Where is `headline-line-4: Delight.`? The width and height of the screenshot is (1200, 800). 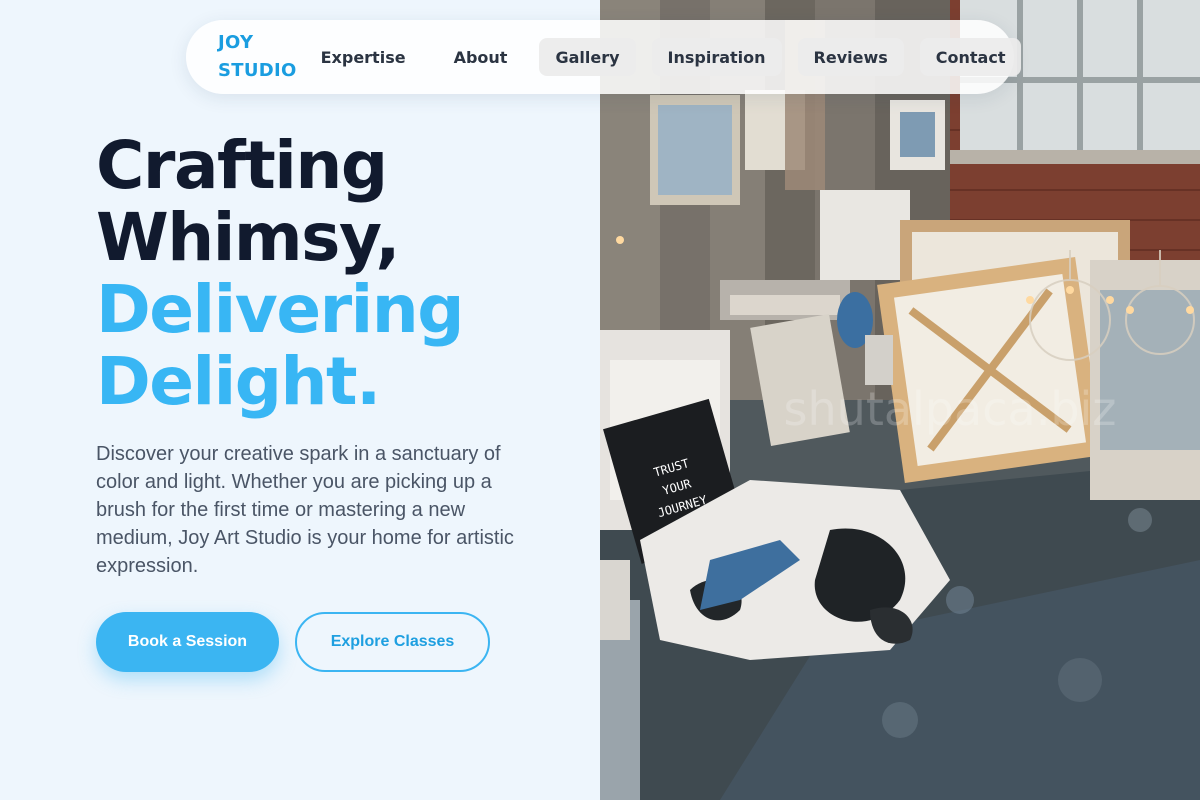
headline-line-4: Delight. is located at coordinates (238, 381).